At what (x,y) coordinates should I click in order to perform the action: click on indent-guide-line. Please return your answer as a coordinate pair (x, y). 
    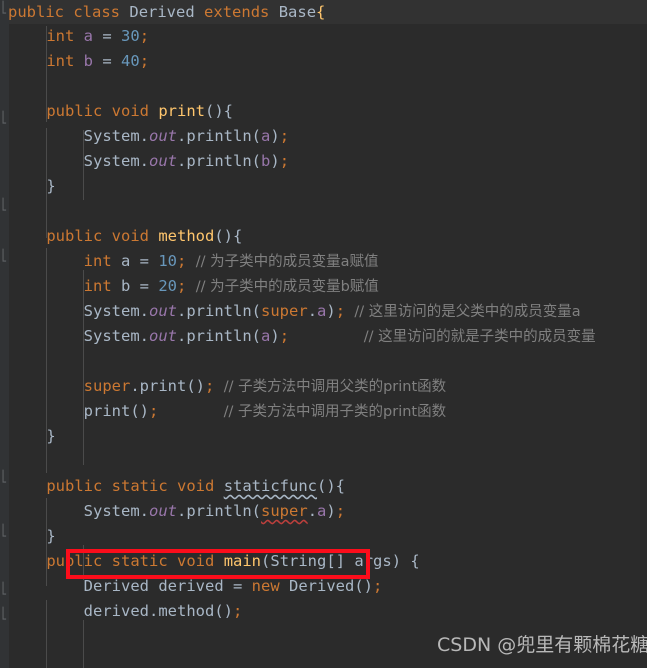
    Looking at the image, I should click on (83, 644).